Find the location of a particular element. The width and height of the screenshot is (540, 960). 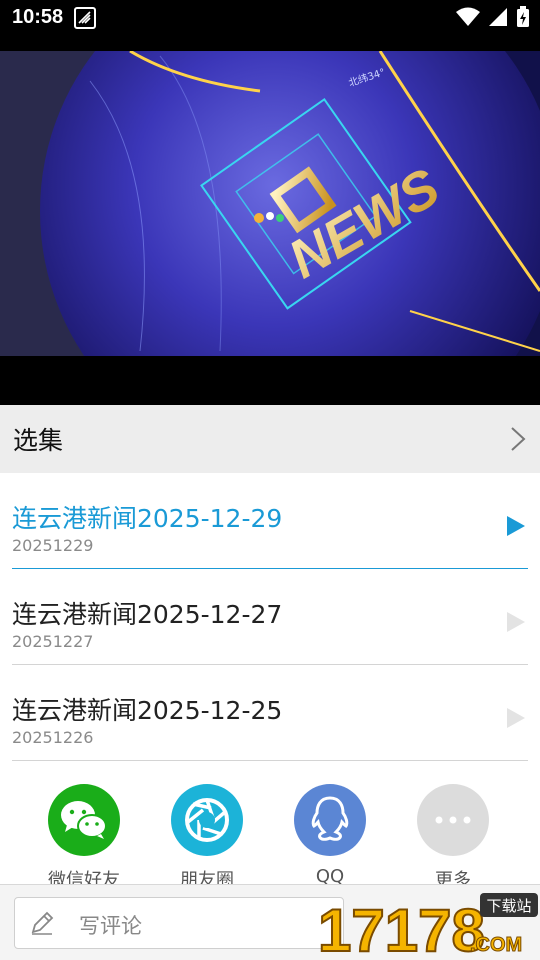

app-logo-icon is located at coordinates (85, 18).